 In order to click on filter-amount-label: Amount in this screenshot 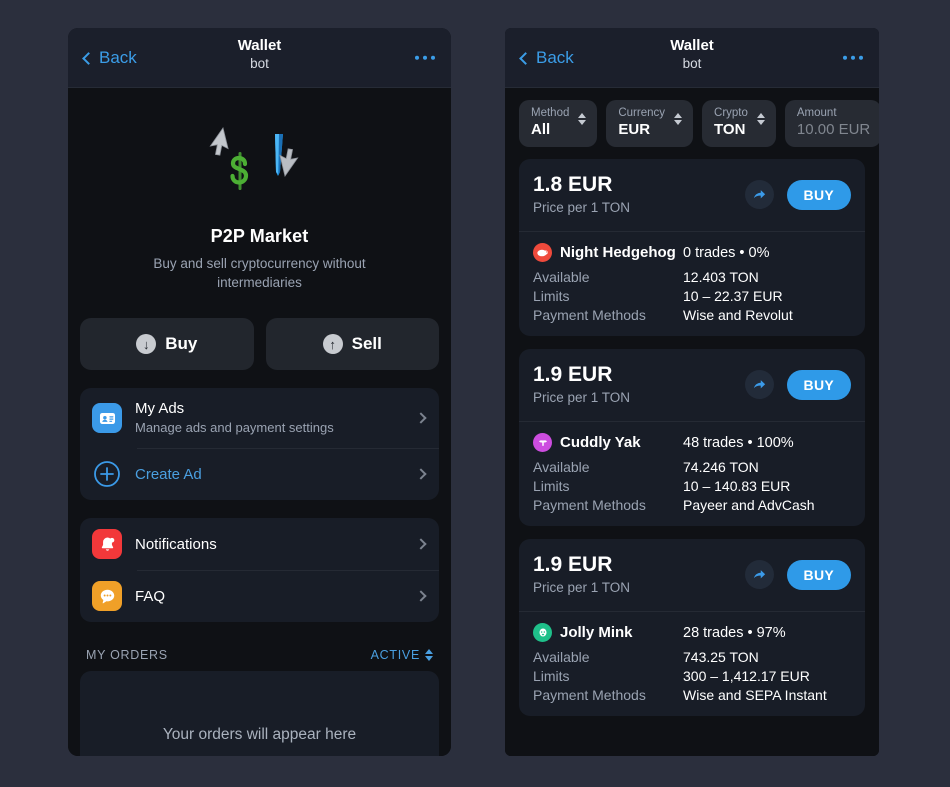, I will do `click(816, 113)`.